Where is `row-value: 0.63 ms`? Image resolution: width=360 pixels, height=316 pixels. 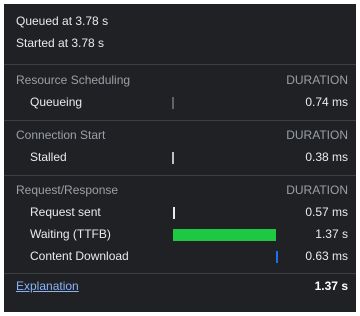 row-value: 0.63 ms is located at coordinates (326, 256).